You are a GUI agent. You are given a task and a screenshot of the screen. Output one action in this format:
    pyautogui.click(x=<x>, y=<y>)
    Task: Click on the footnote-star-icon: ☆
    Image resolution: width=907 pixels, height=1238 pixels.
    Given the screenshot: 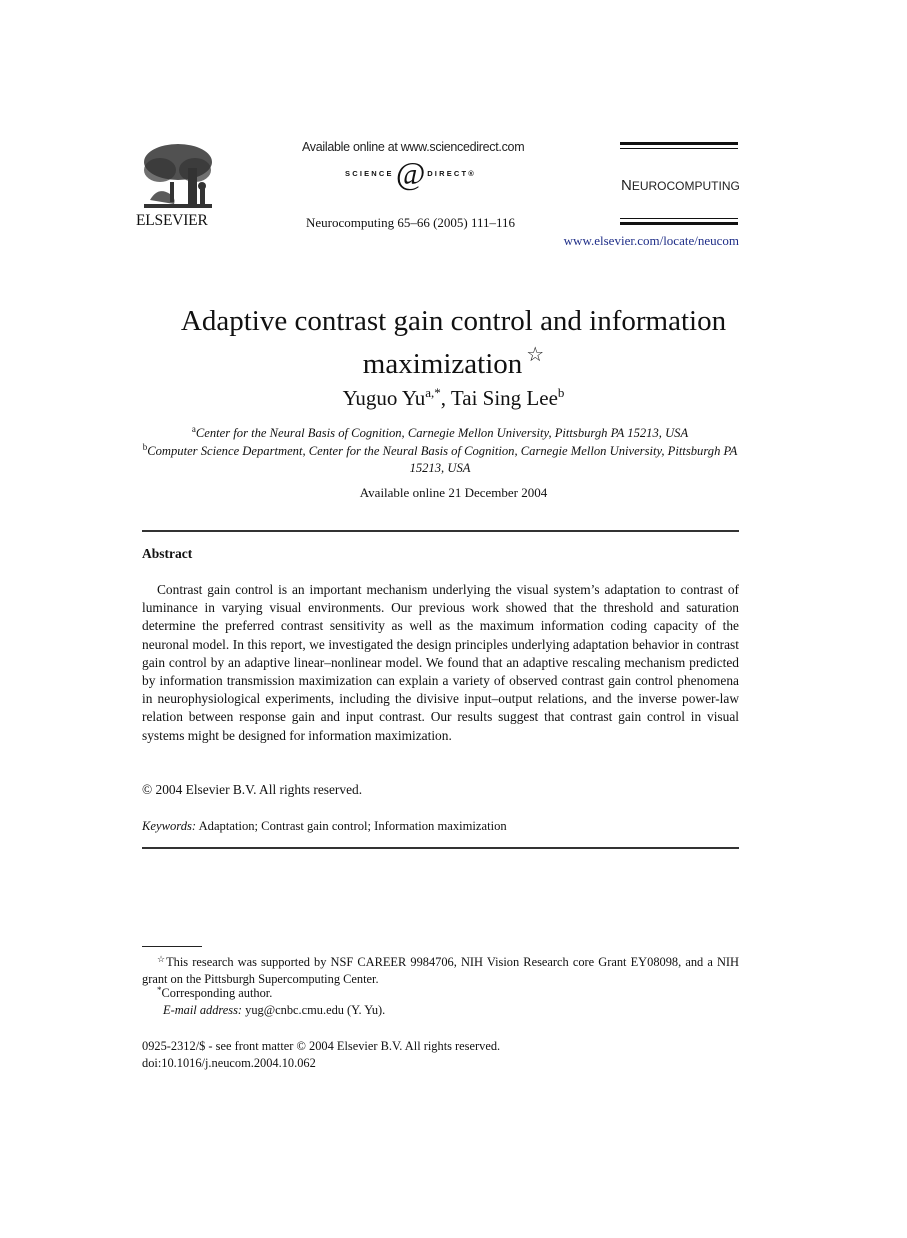 What is the action you would take?
    pyautogui.click(x=162, y=959)
    